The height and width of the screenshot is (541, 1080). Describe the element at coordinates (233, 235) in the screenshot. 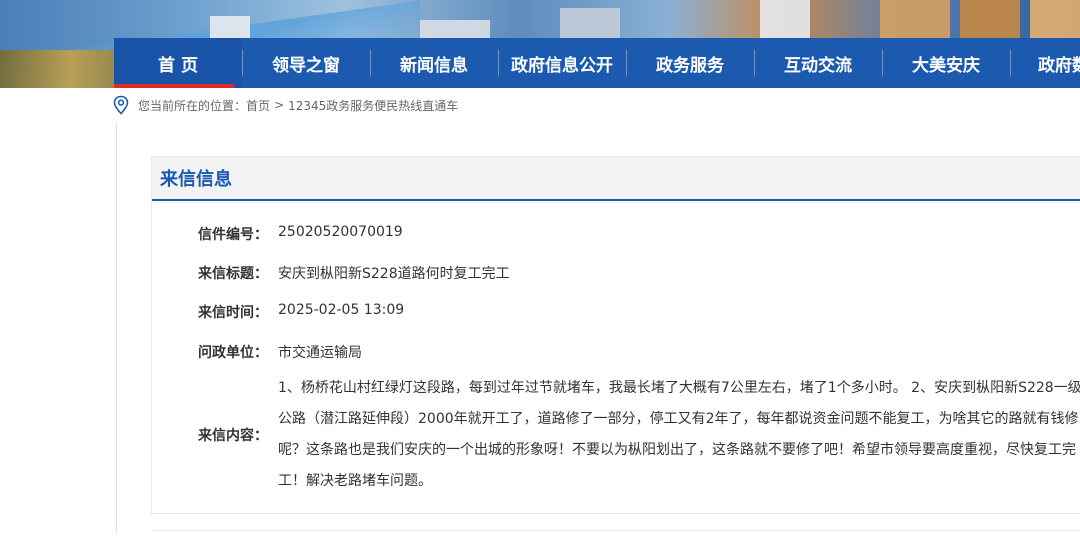

I see `field-label: 信件编号：` at that location.